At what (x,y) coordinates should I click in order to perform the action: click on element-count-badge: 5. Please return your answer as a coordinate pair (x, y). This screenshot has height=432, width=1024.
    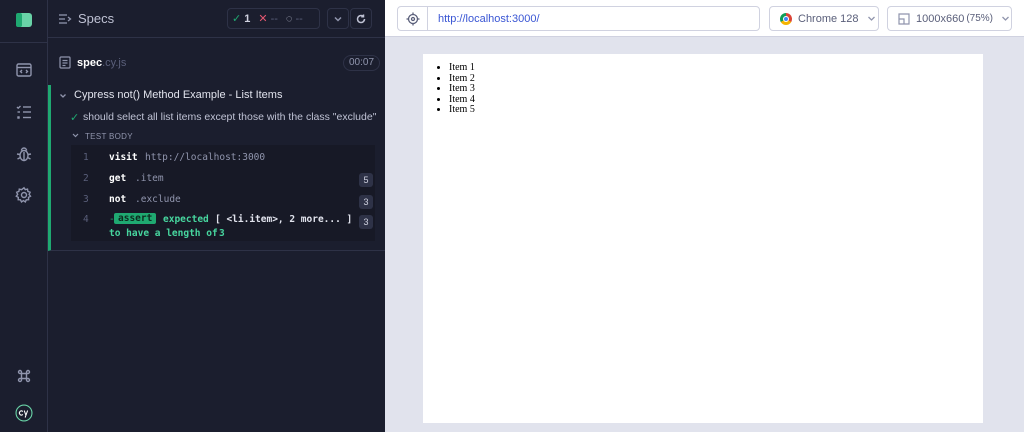
    Looking at the image, I should click on (366, 180).